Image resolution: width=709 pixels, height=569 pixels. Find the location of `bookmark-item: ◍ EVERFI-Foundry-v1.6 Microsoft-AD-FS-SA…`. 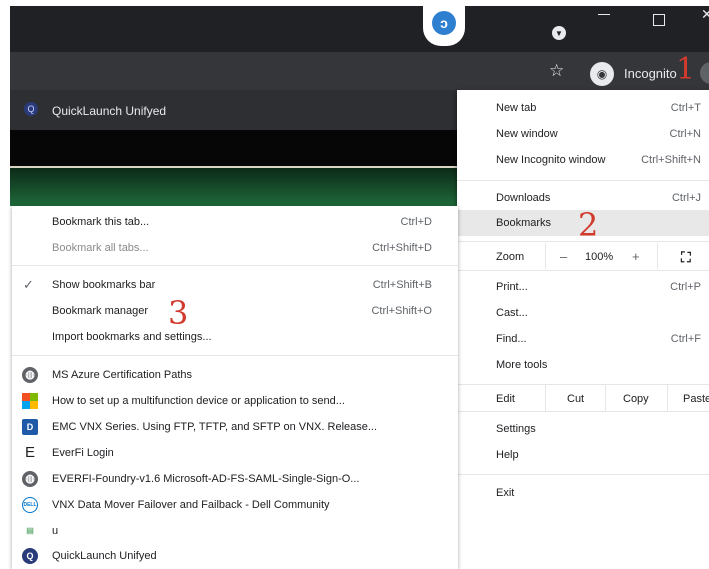

bookmark-item: ◍ EVERFI-Foundry-v1.6 Microsoft-AD-FS-SA… is located at coordinates (235, 479).